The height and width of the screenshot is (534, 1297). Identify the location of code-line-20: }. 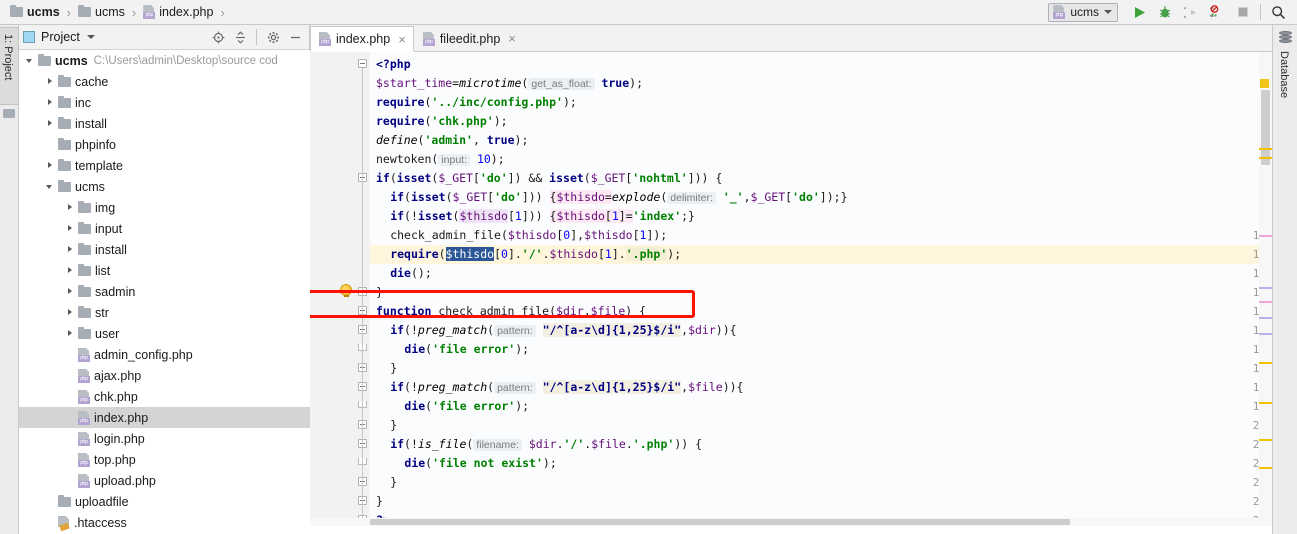
(383, 425).